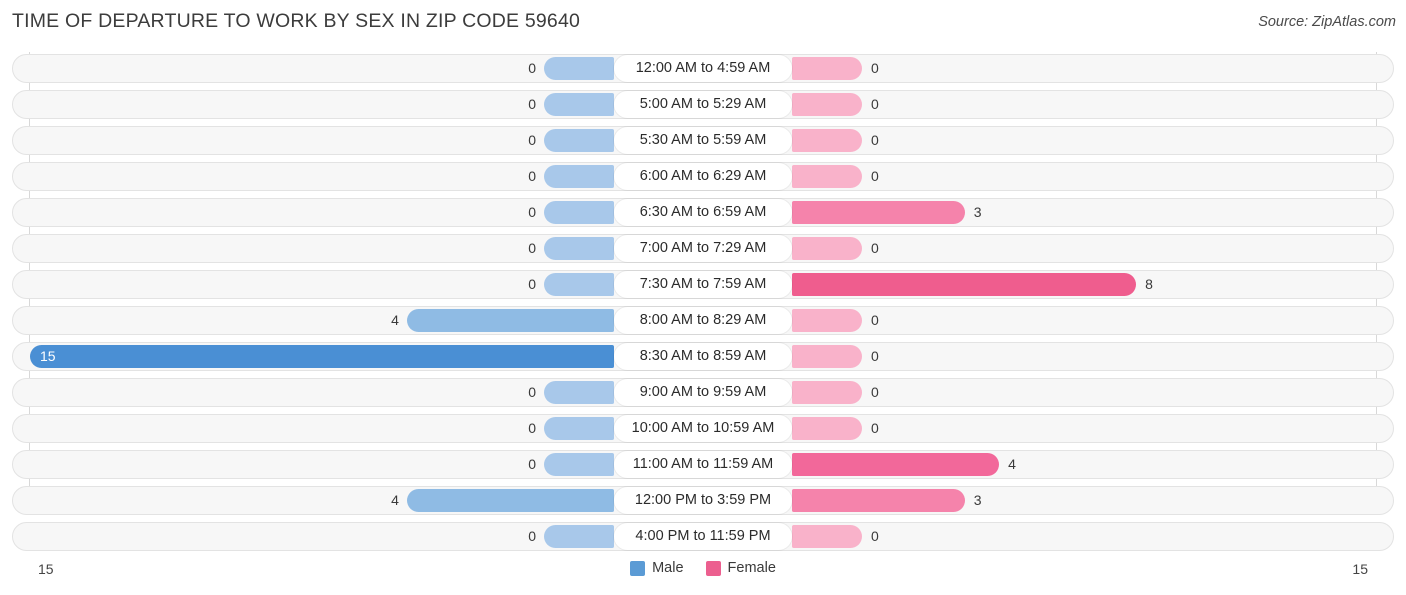 This screenshot has width=1406, height=595. I want to click on chart-row: 0 0 4:00 PM to 11:59 PM, so click(703, 538).